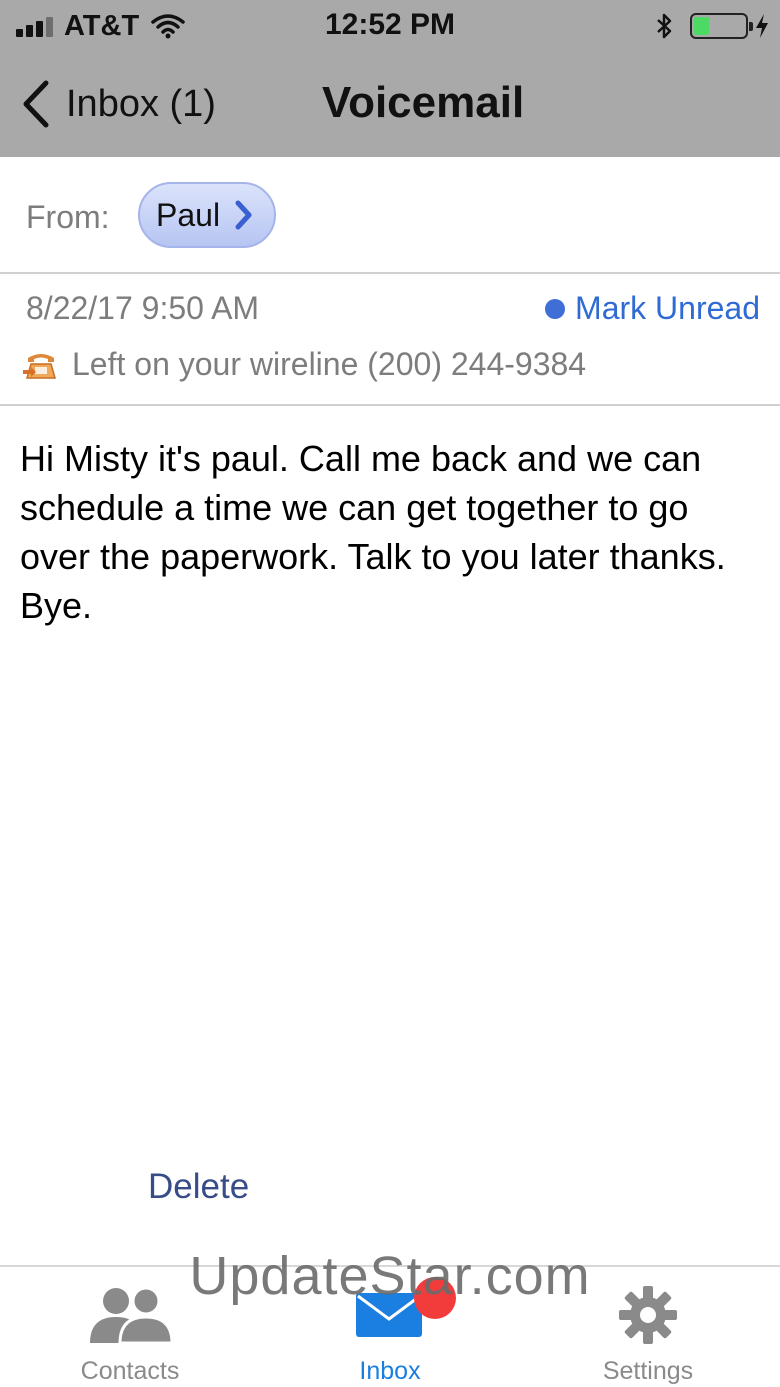 This screenshot has width=780, height=1387. What do you see at coordinates (390, 1371) in the screenshot?
I see `tab-inbox-label: Inbox` at bounding box center [390, 1371].